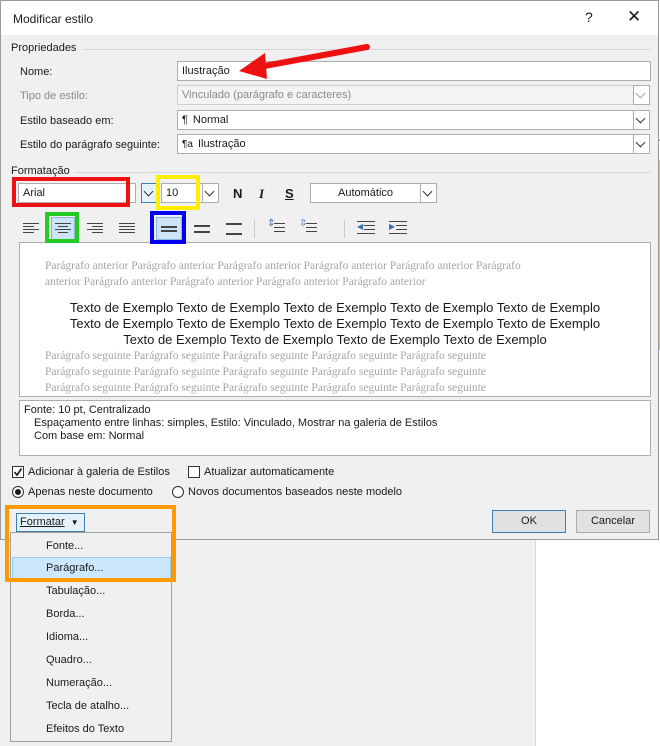 This screenshot has height=746, width=660. I want to click on ok-button: OK, so click(529, 521).